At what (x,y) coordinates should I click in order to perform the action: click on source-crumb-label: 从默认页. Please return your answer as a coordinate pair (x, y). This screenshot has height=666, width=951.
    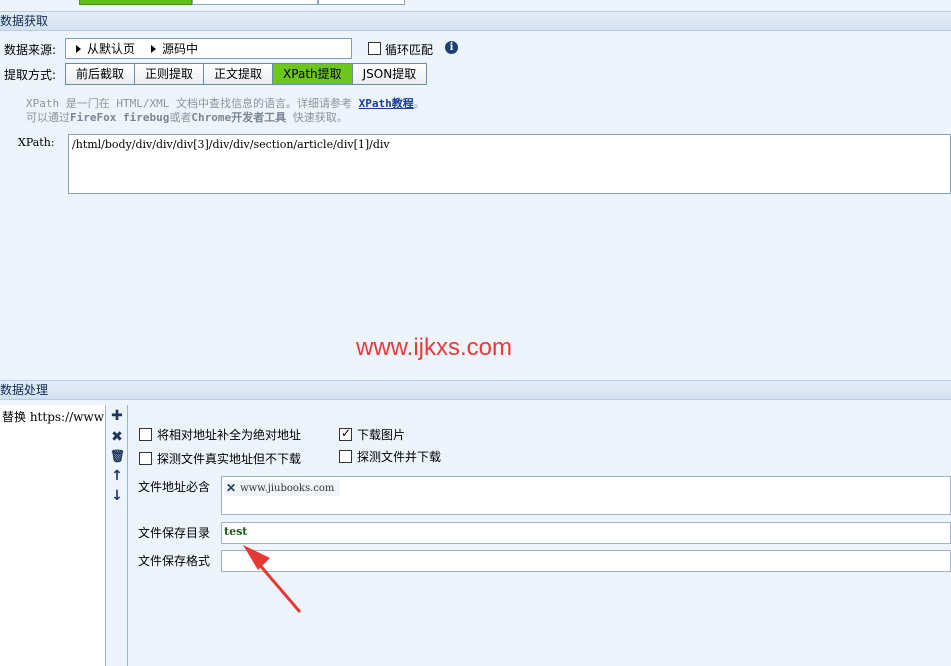
    Looking at the image, I should click on (111, 49).